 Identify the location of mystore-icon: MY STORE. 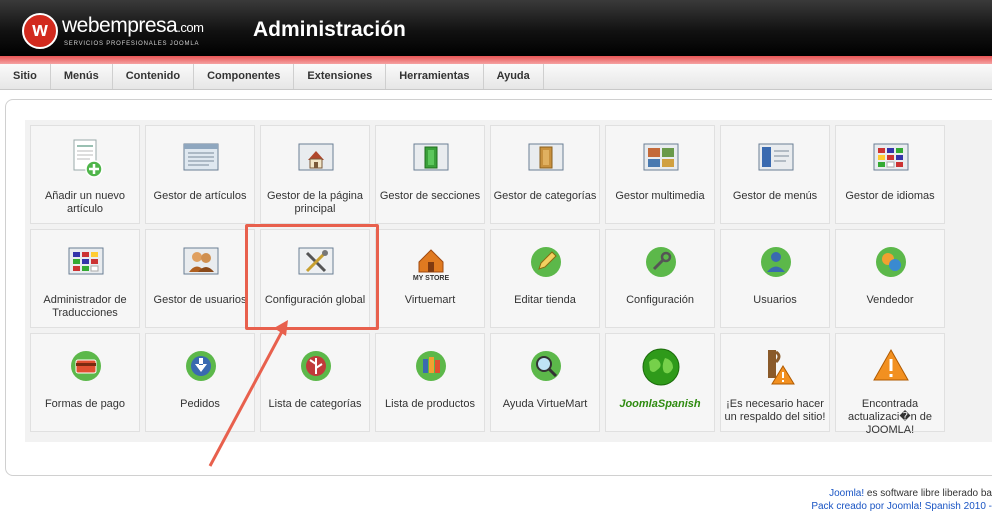
(431, 265).